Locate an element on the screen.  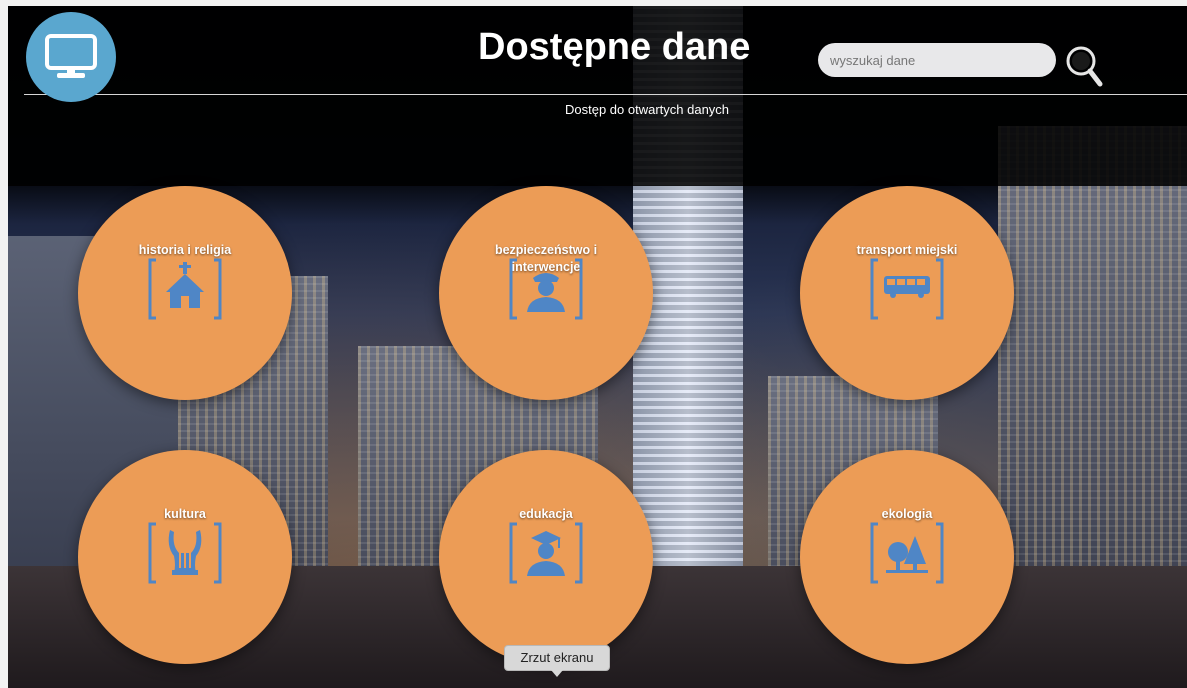
search-icon is located at coordinates (1084, 66).